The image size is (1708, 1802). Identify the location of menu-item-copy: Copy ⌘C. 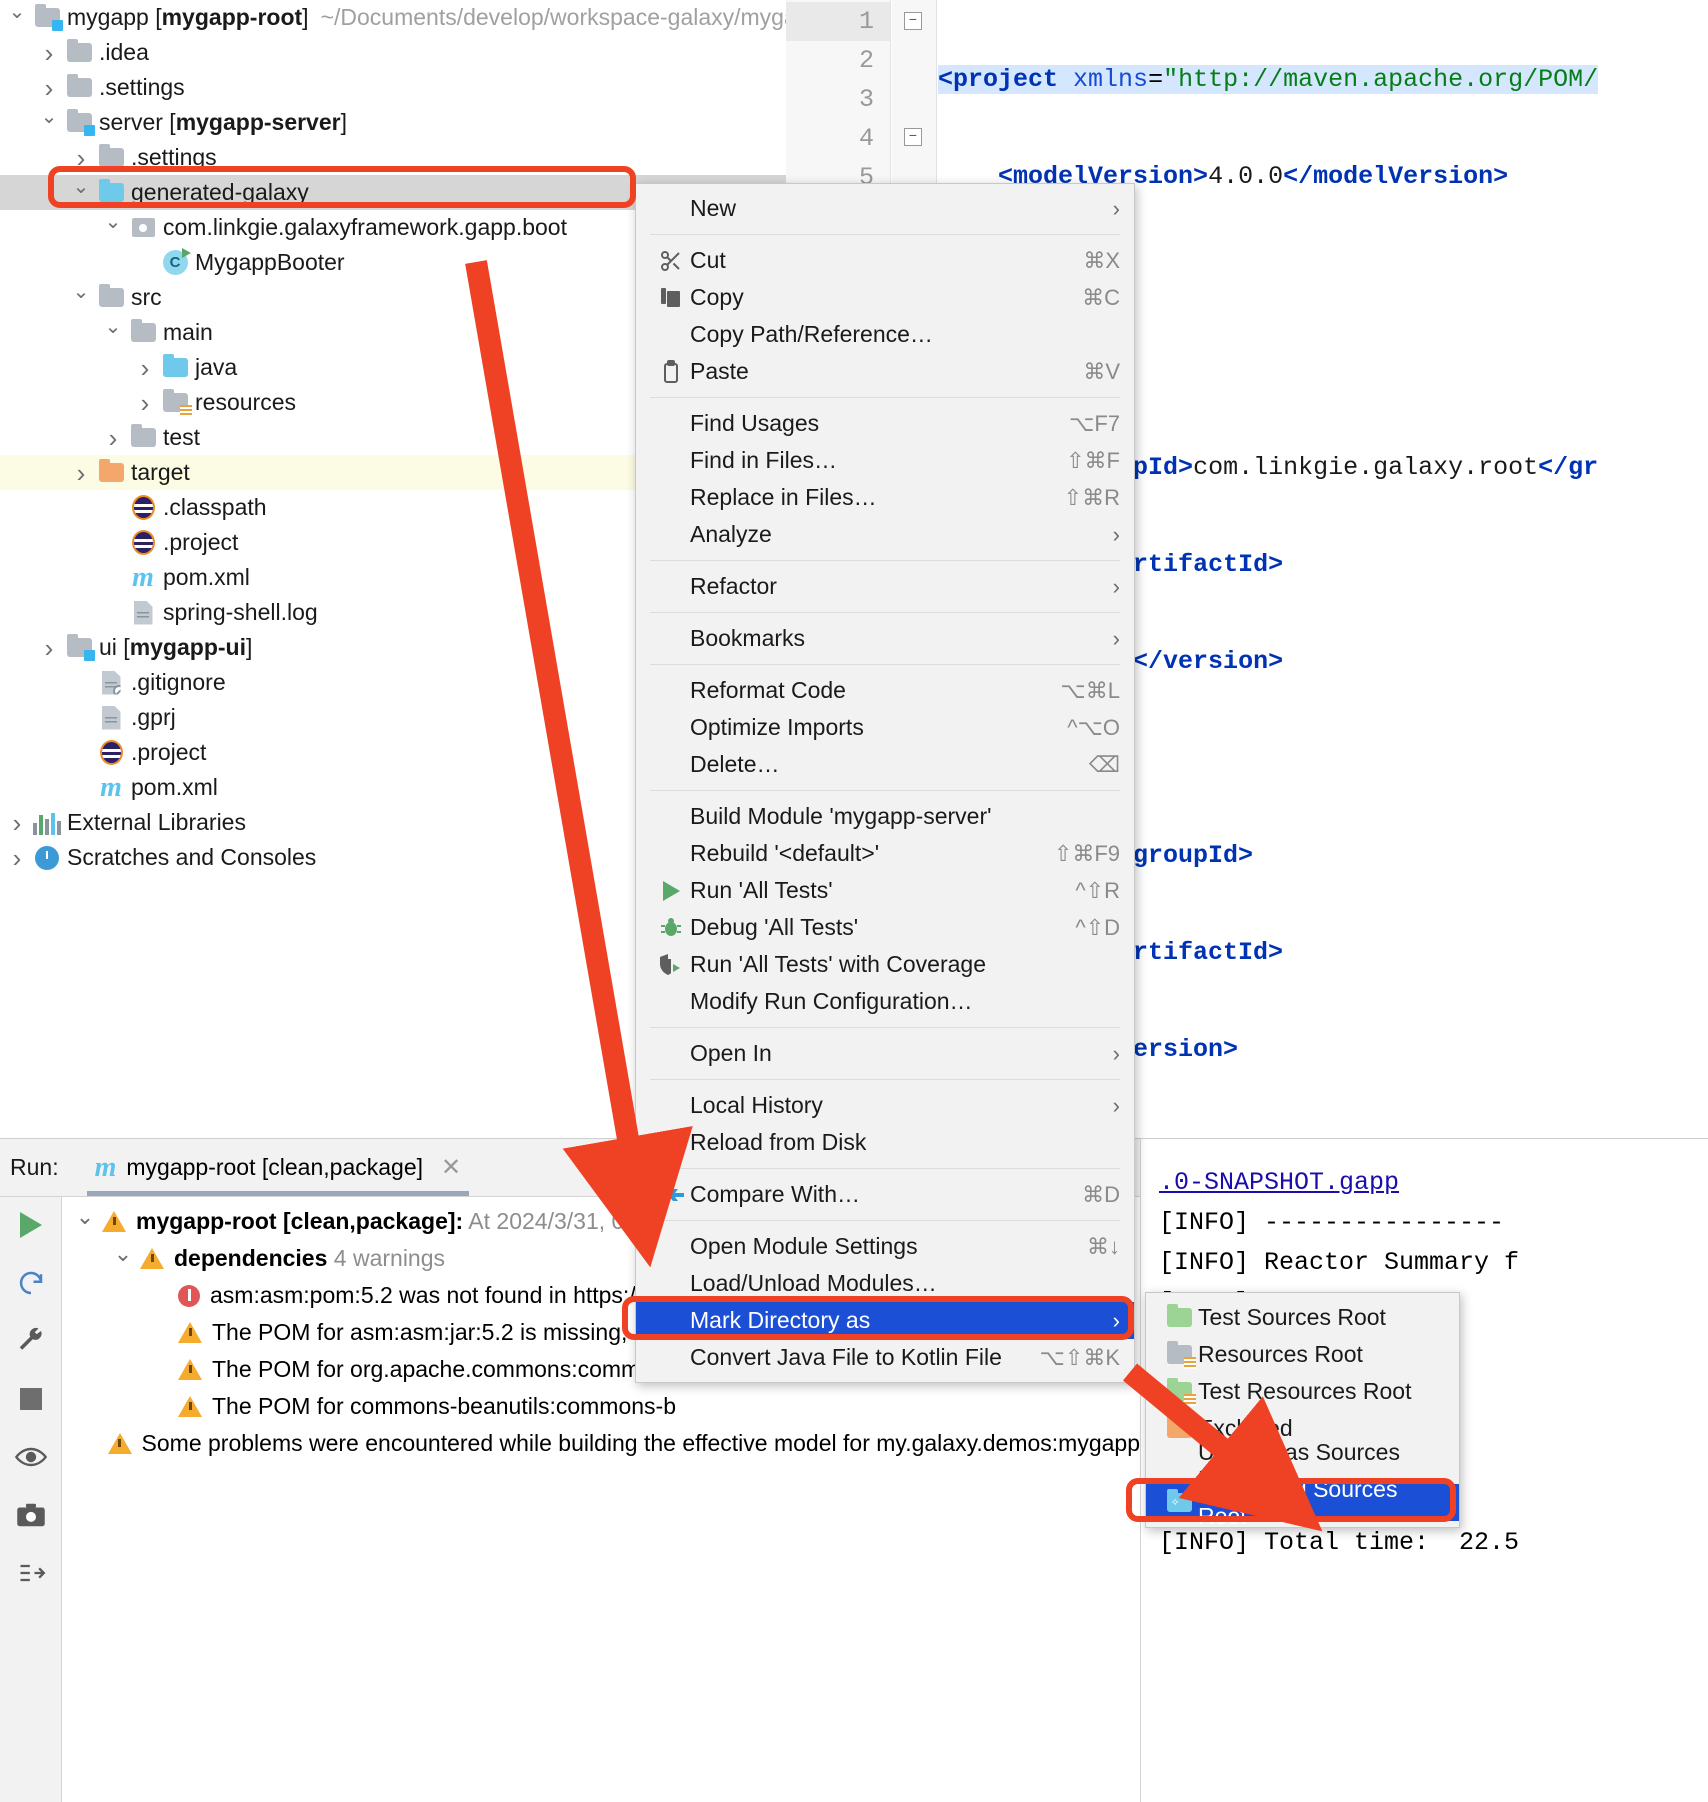
(885, 297).